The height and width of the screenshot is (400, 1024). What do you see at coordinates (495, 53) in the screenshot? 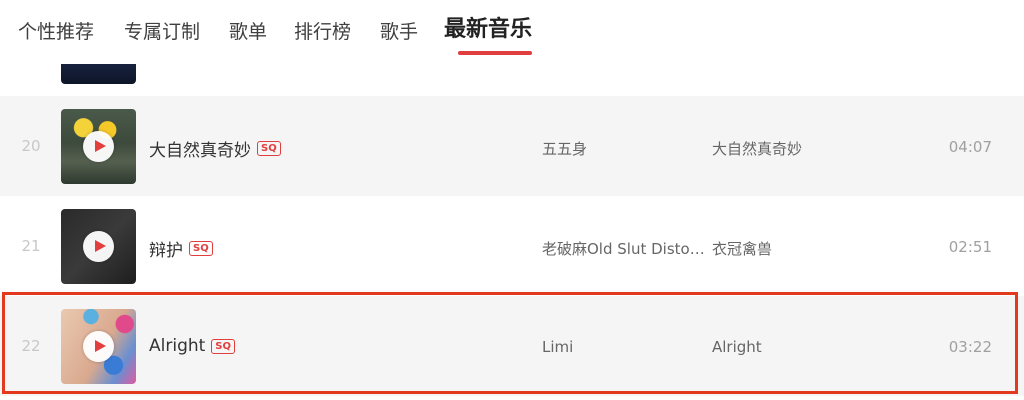
I see `active-tab-indicator` at bounding box center [495, 53].